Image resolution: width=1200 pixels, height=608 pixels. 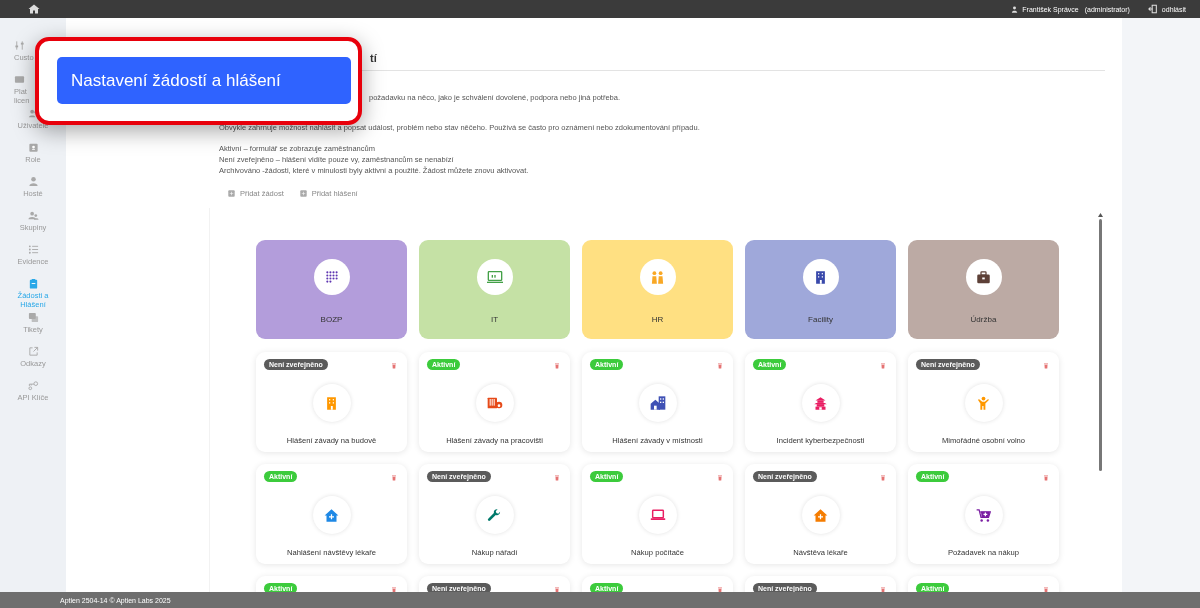 What do you see at coordinates (494, 515) in the screenshot?
I see `wrench-icon` at bounding box center [494, 515].